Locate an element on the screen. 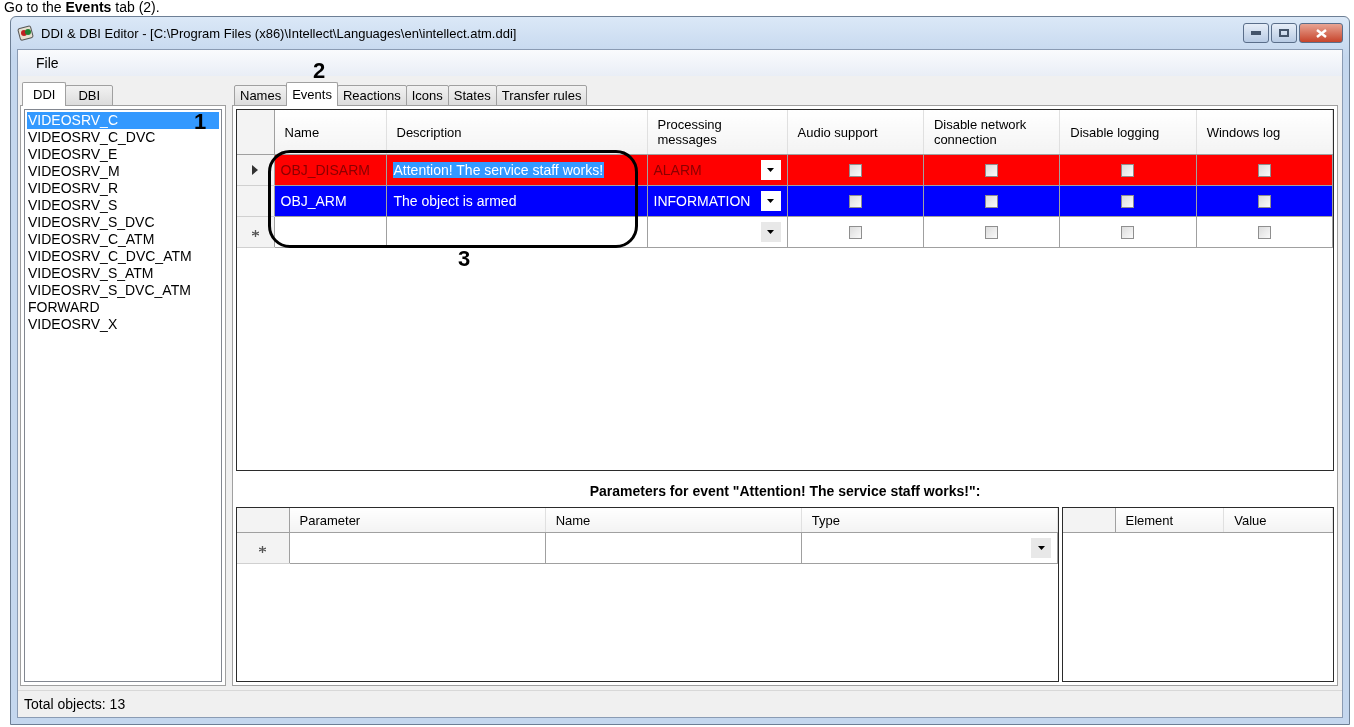 The height and width of the screenshot is (727, 1354). tab: States is located at coordinates (472, 95).